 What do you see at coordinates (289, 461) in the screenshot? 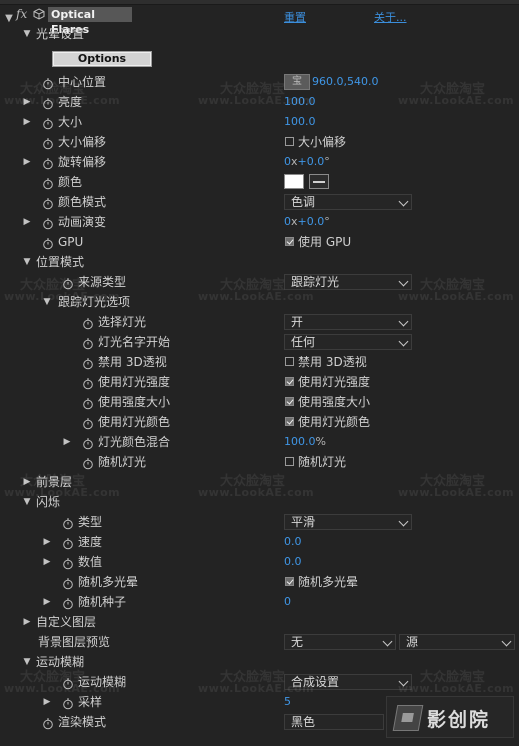
I see `random-light-checkbox` at bounding box center [289, 461].